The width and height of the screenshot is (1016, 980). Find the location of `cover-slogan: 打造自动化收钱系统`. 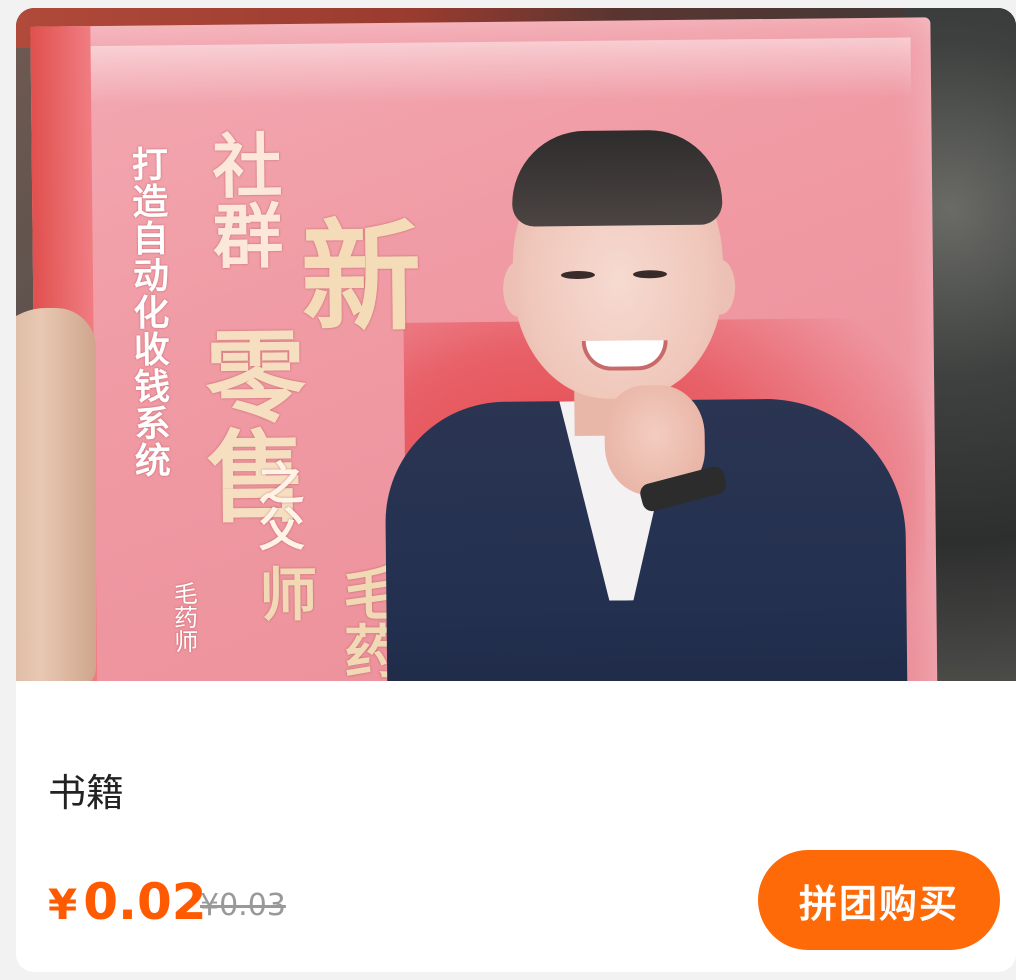

cover-slogan: 打造自动化收钱系统 is located at coordinates (148, 312).